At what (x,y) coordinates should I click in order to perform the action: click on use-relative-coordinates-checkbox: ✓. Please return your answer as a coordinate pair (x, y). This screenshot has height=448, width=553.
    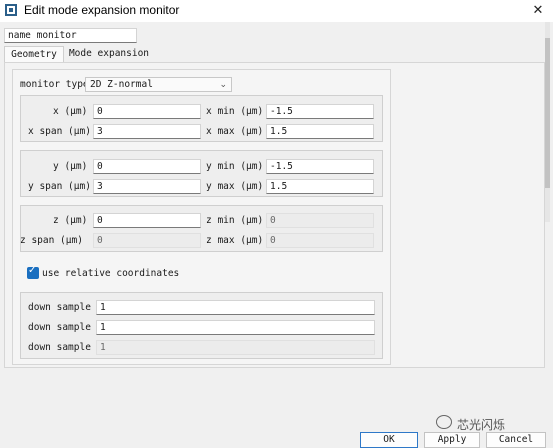
    Looking at the image, I should click on (33, 272).